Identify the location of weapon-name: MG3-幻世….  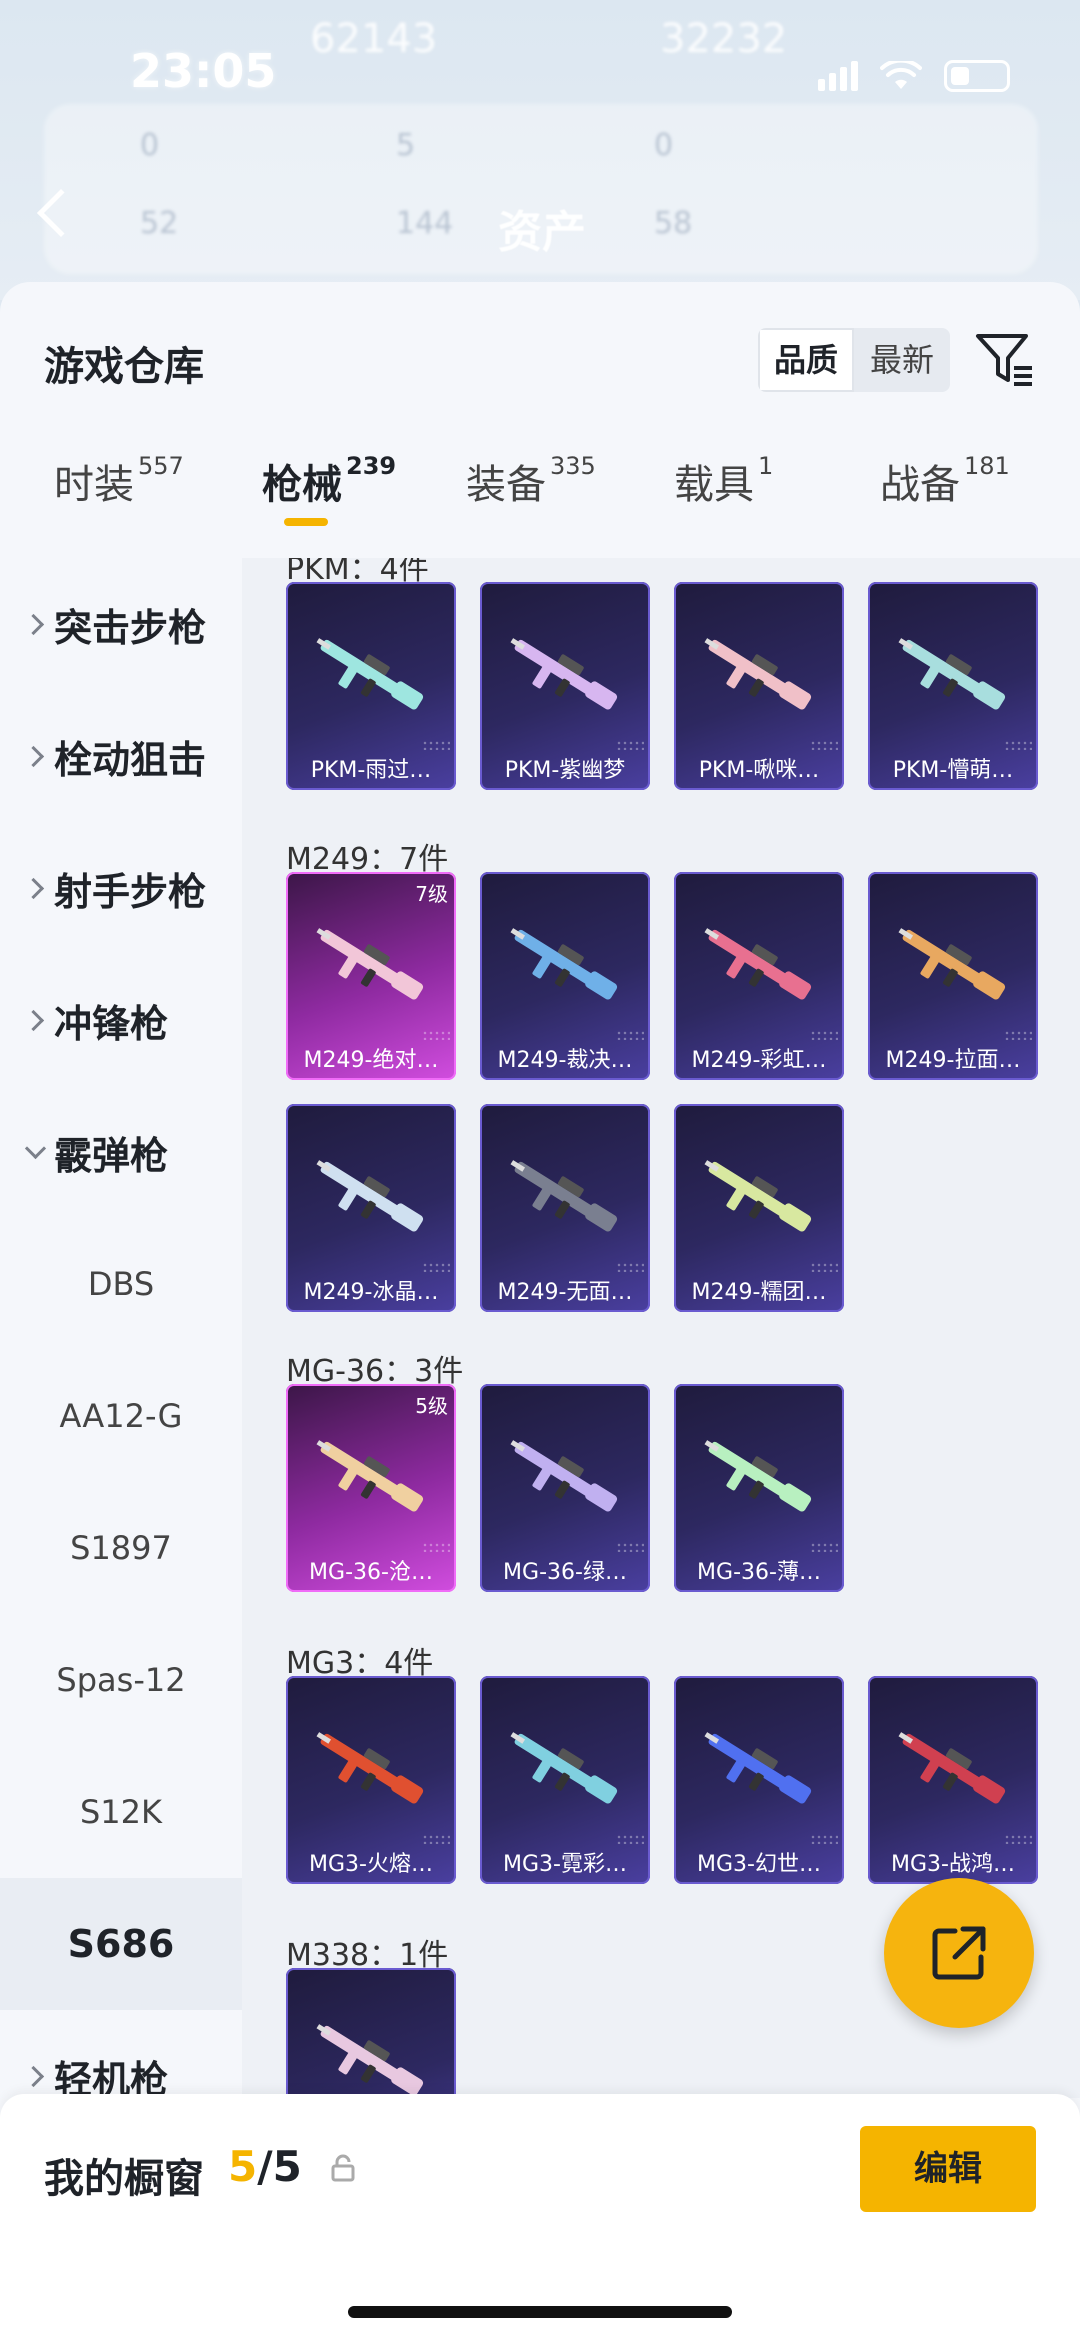
(759, 1864).